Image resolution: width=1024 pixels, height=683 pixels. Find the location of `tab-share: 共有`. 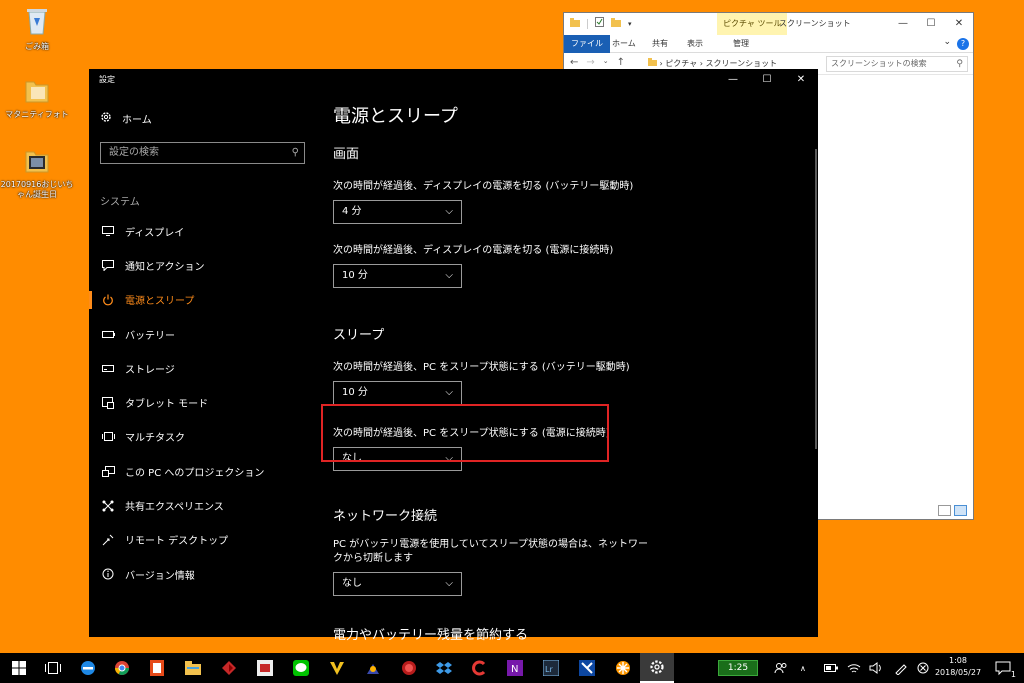

tab-share: 共有 is located at coordinates (660, 44).